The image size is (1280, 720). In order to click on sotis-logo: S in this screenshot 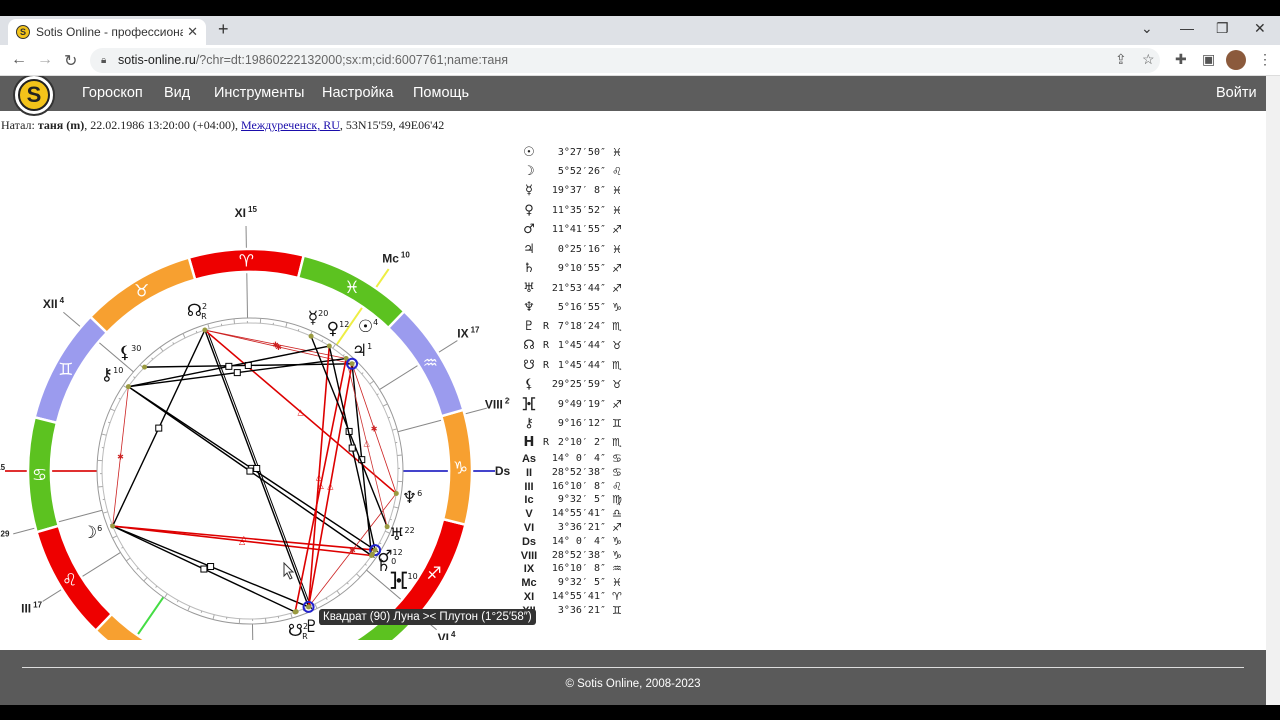, I will do `click(34, 96)`.